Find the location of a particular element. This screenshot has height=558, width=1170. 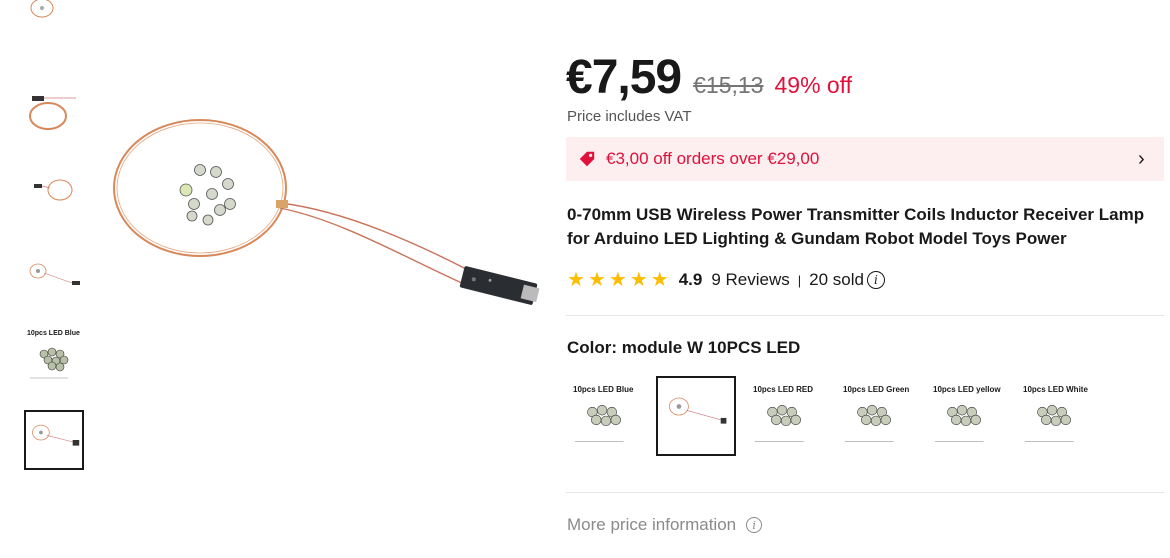

original-price: €15,13 is located at coordinates (728, 85).